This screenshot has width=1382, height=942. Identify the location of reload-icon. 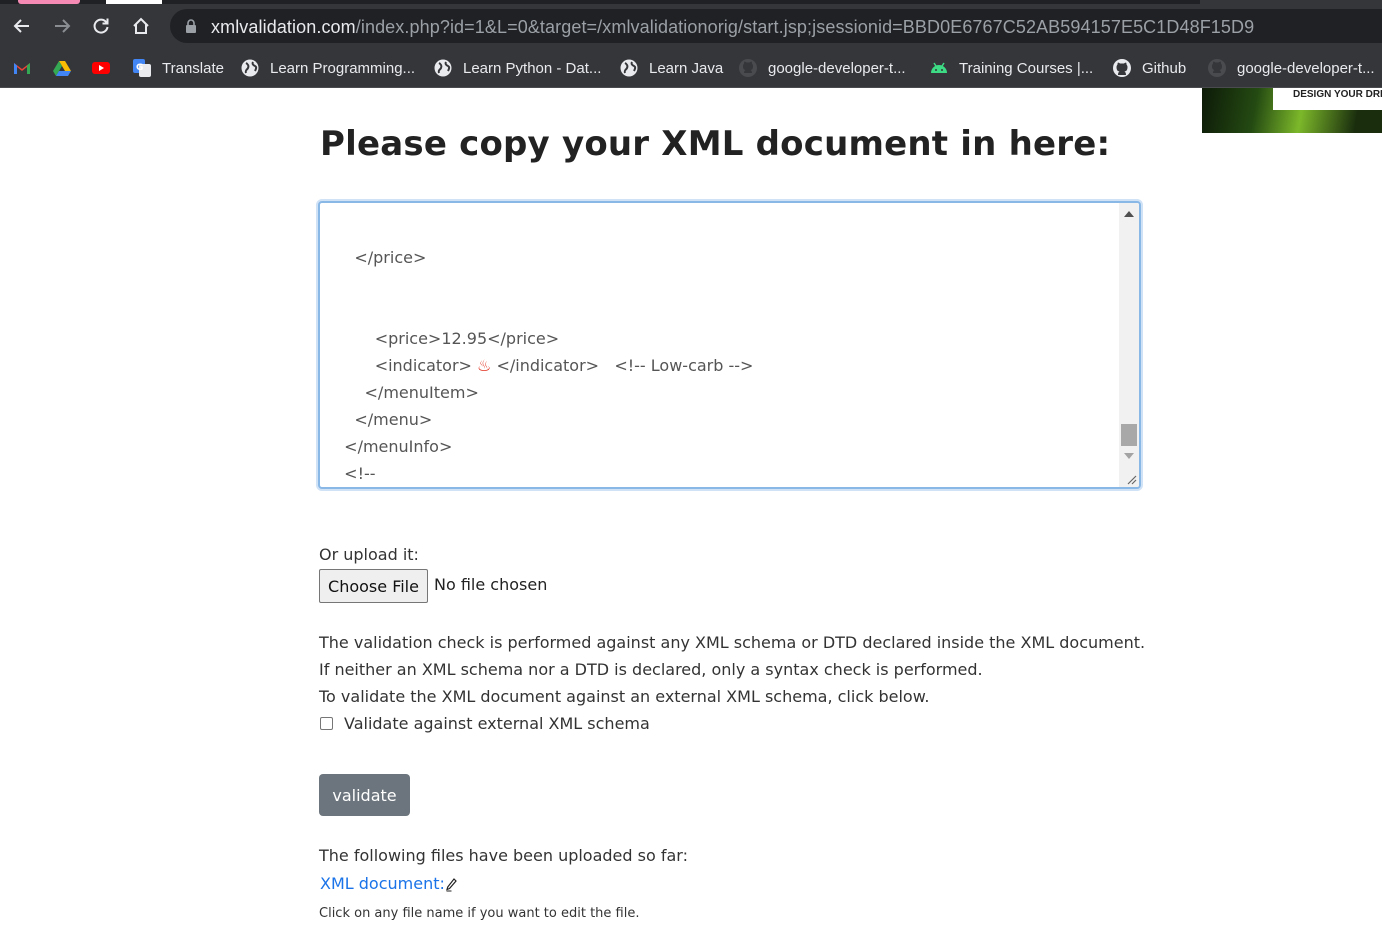
(101, 26).